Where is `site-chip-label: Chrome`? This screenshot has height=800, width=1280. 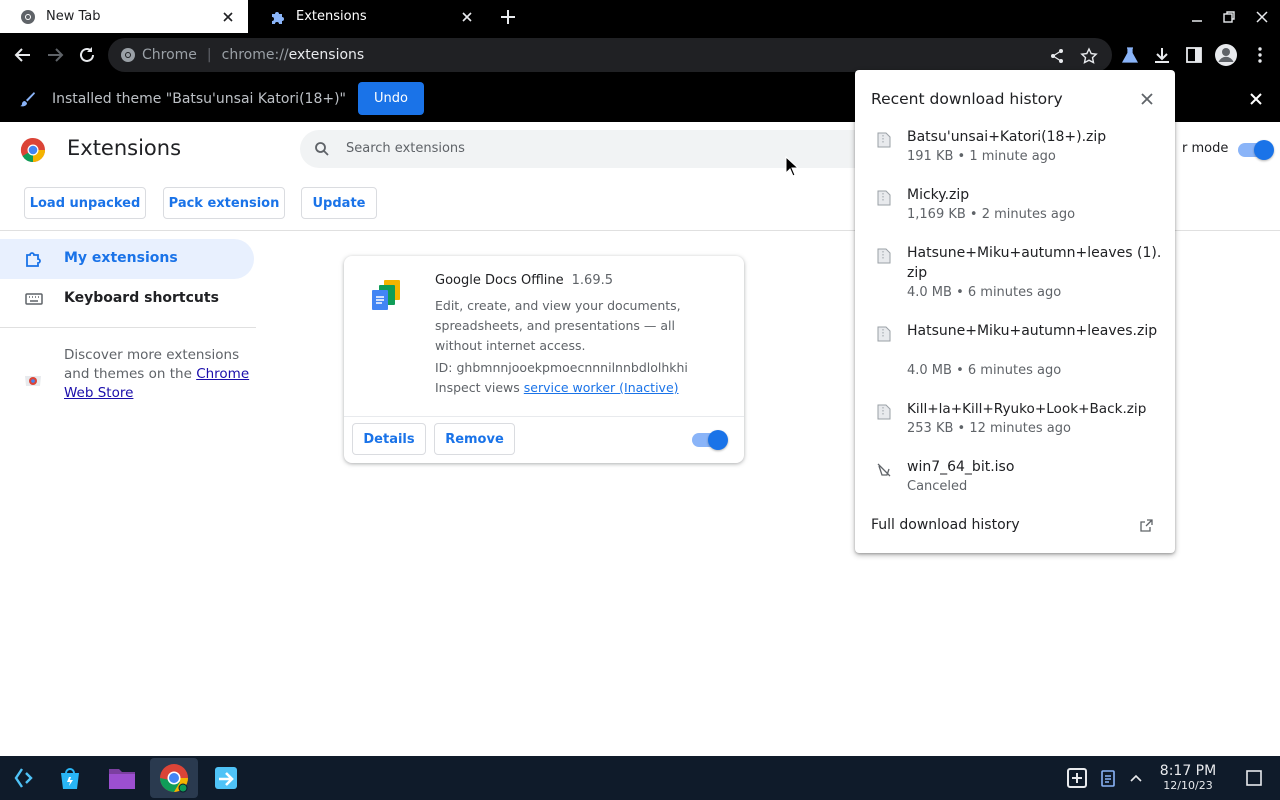
site-chip-label: Chrome is located at coordinates (169, 55).